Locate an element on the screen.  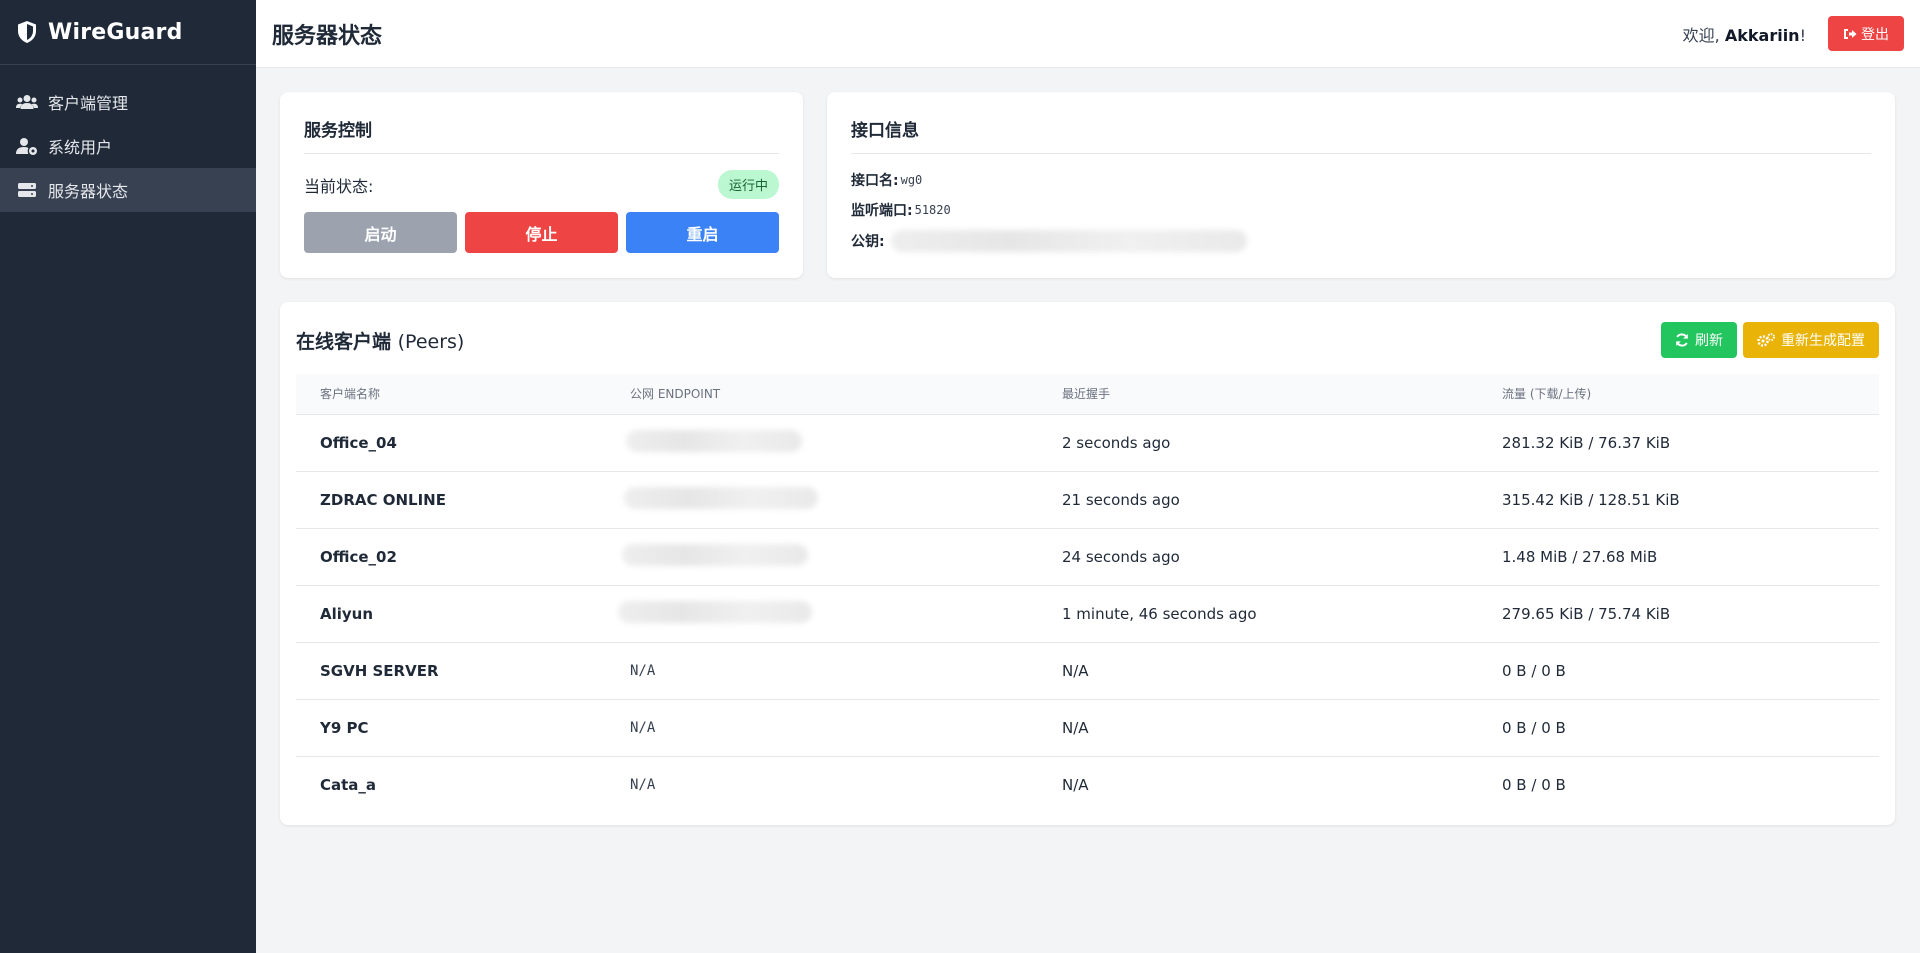
peer-name: SGVH SERVER is located at coordinates (451, 670).